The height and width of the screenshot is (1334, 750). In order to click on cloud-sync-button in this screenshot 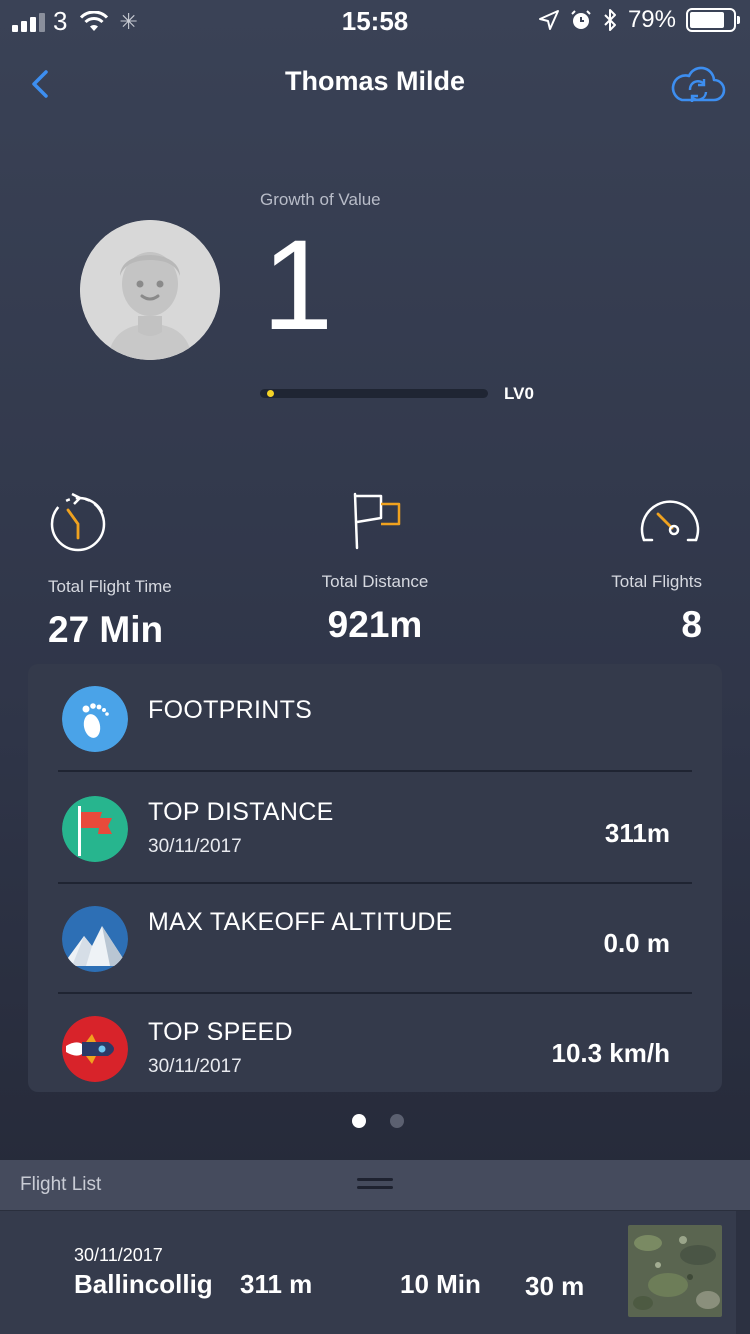, I will do `click(698, 86)`.